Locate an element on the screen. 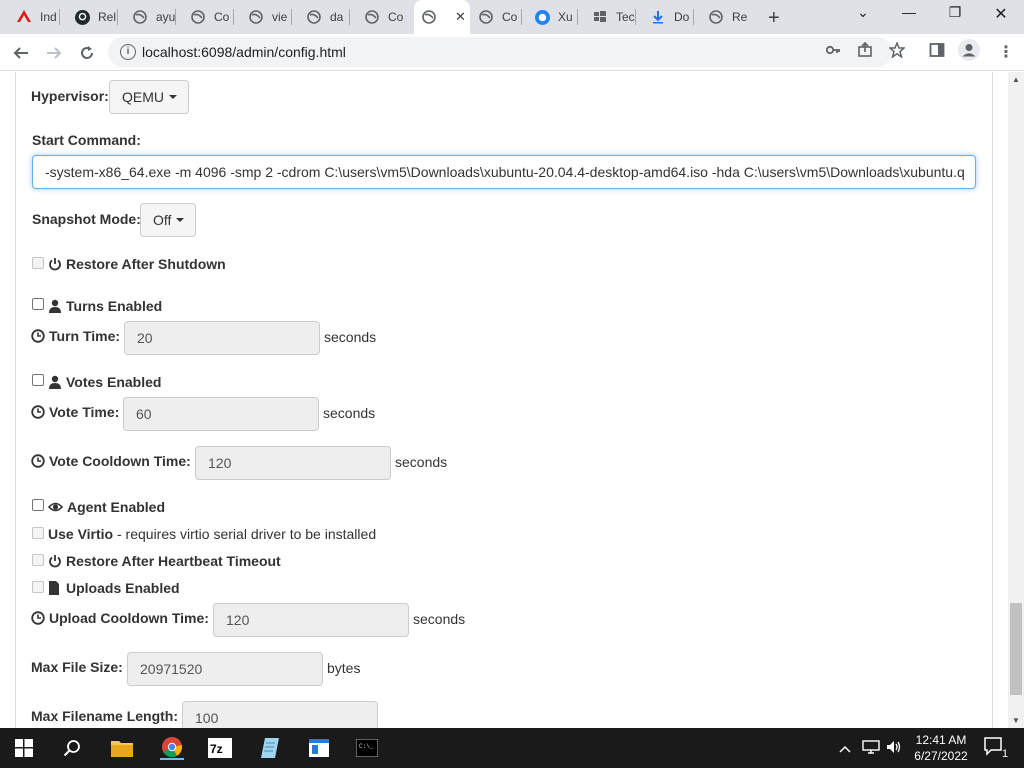 This screenshot has width=1024, height=768. restore-after-heartbeat-label: Restore After Heartbeat Timeout is located at coordinates (164, 561).